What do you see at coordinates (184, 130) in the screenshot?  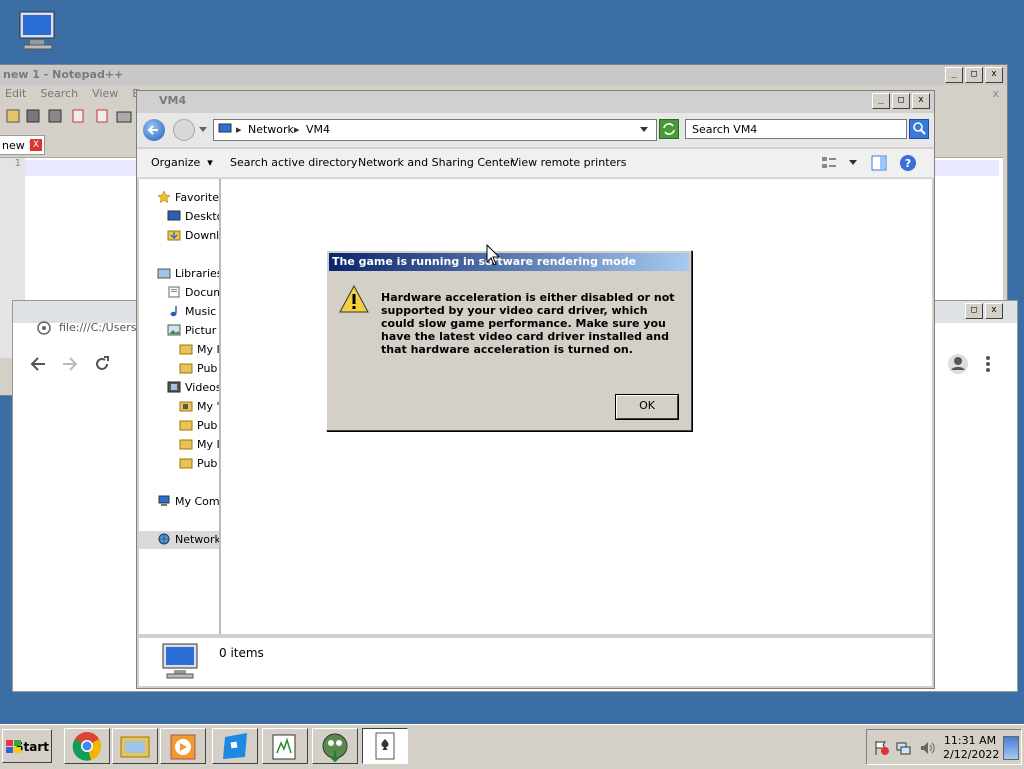 I see `forward-button` at bounding box center [184, 130].